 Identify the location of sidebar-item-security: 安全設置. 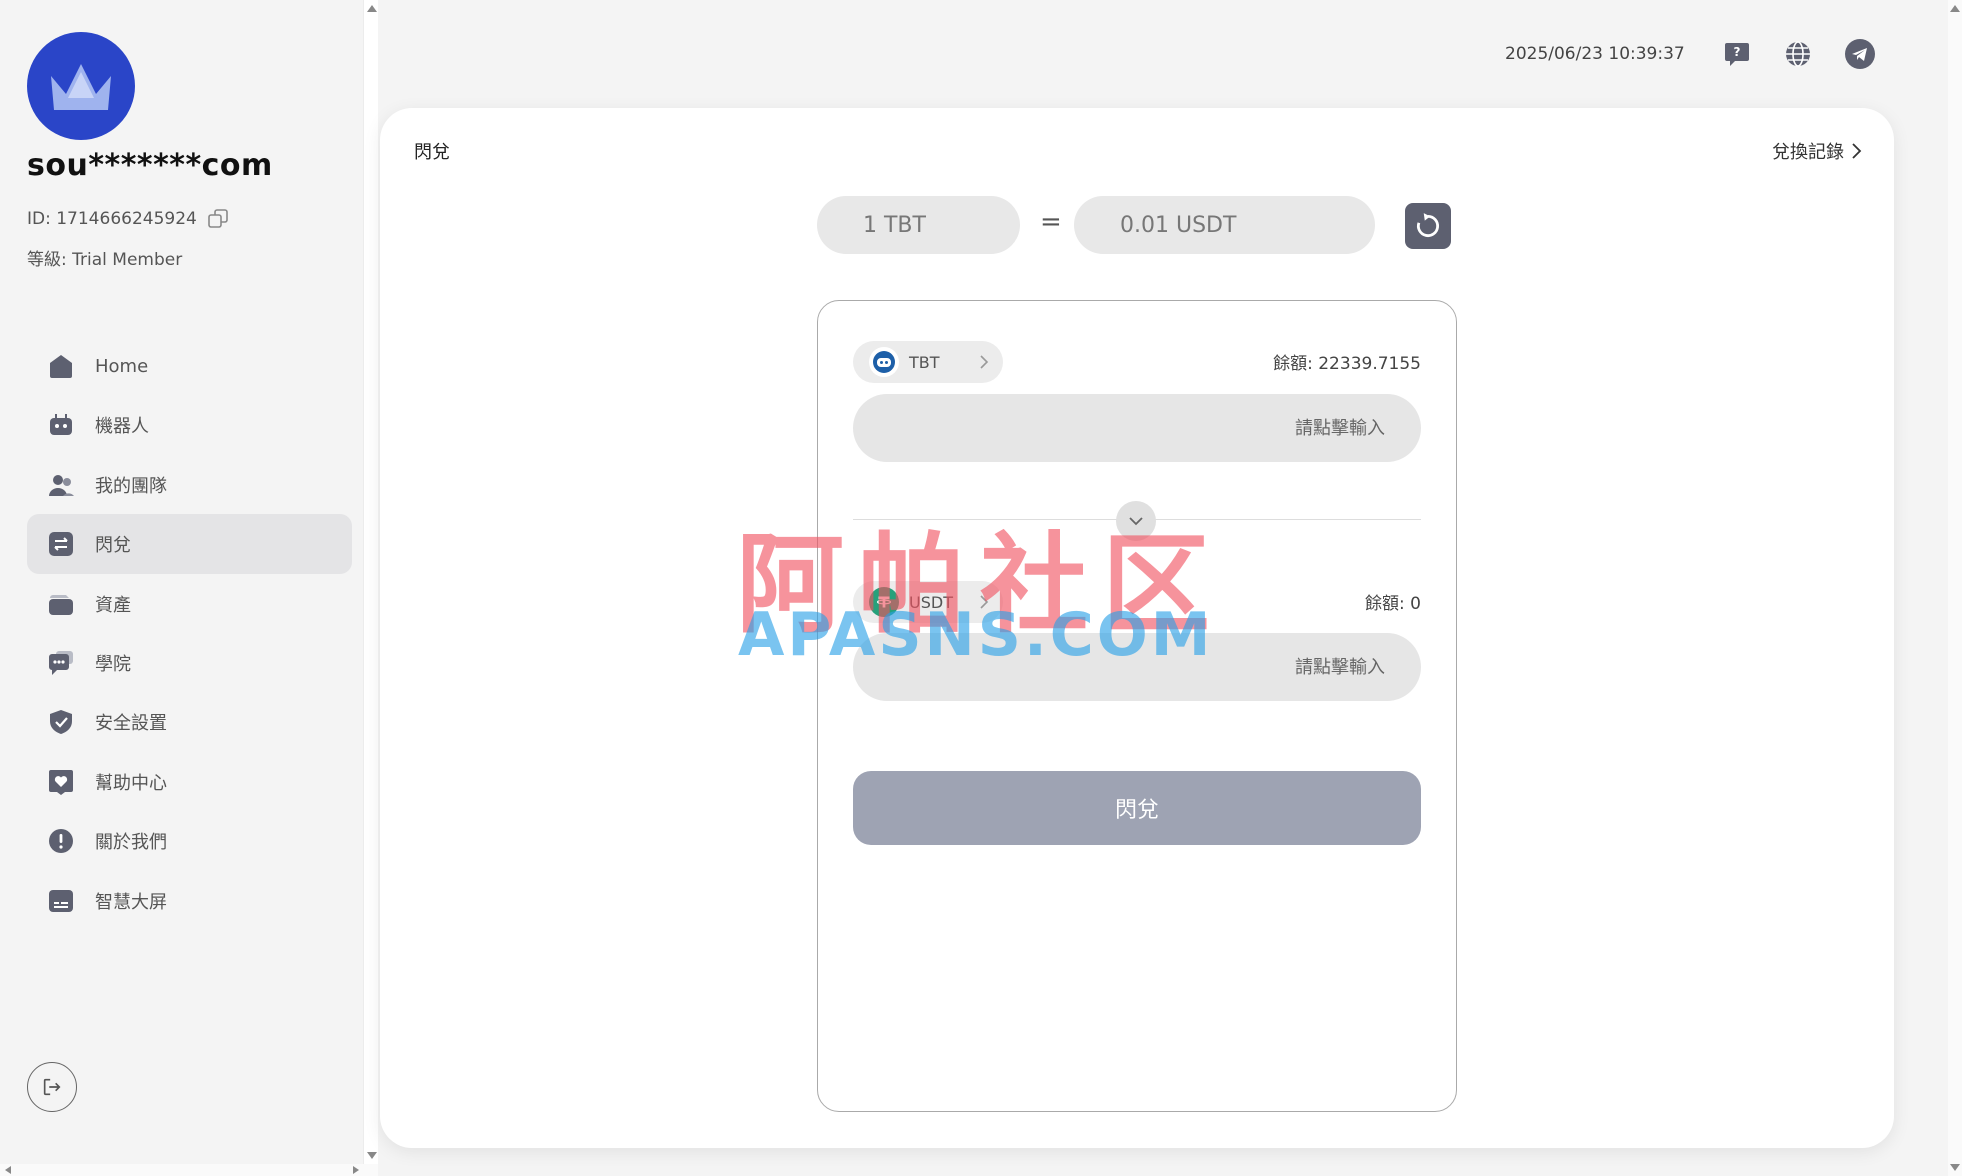
(189, 722).